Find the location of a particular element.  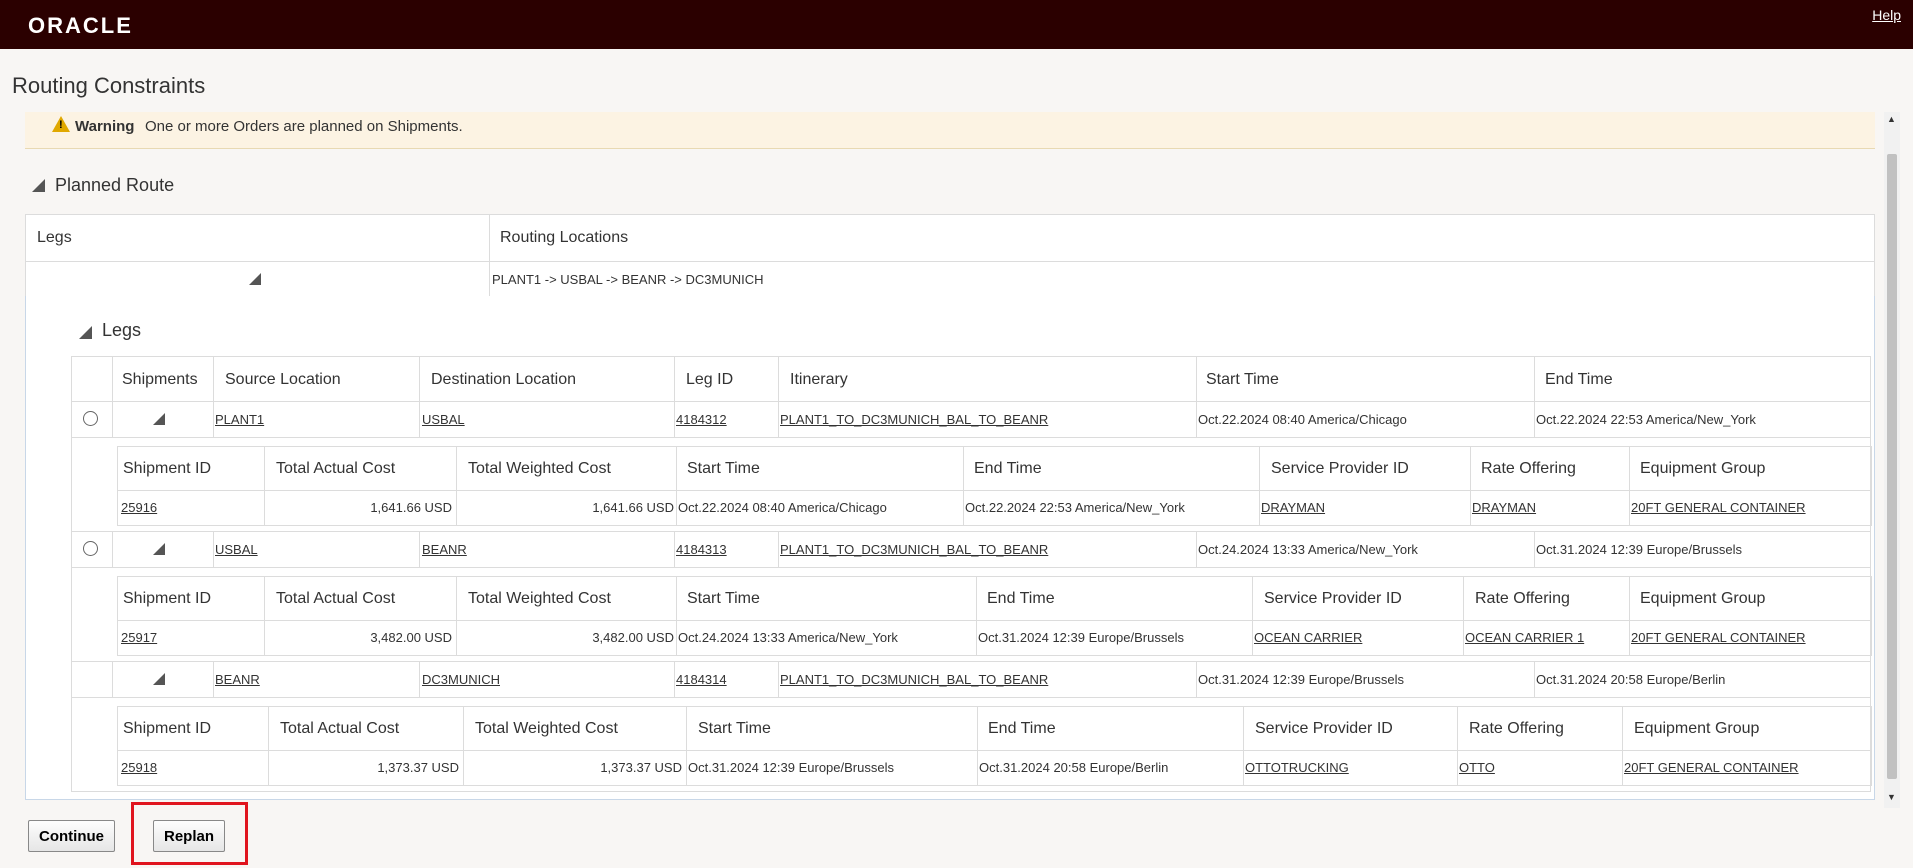

leg-end-time: Oct.22.2024 22:53 America/New_York is located at coordinates (1646, 419).